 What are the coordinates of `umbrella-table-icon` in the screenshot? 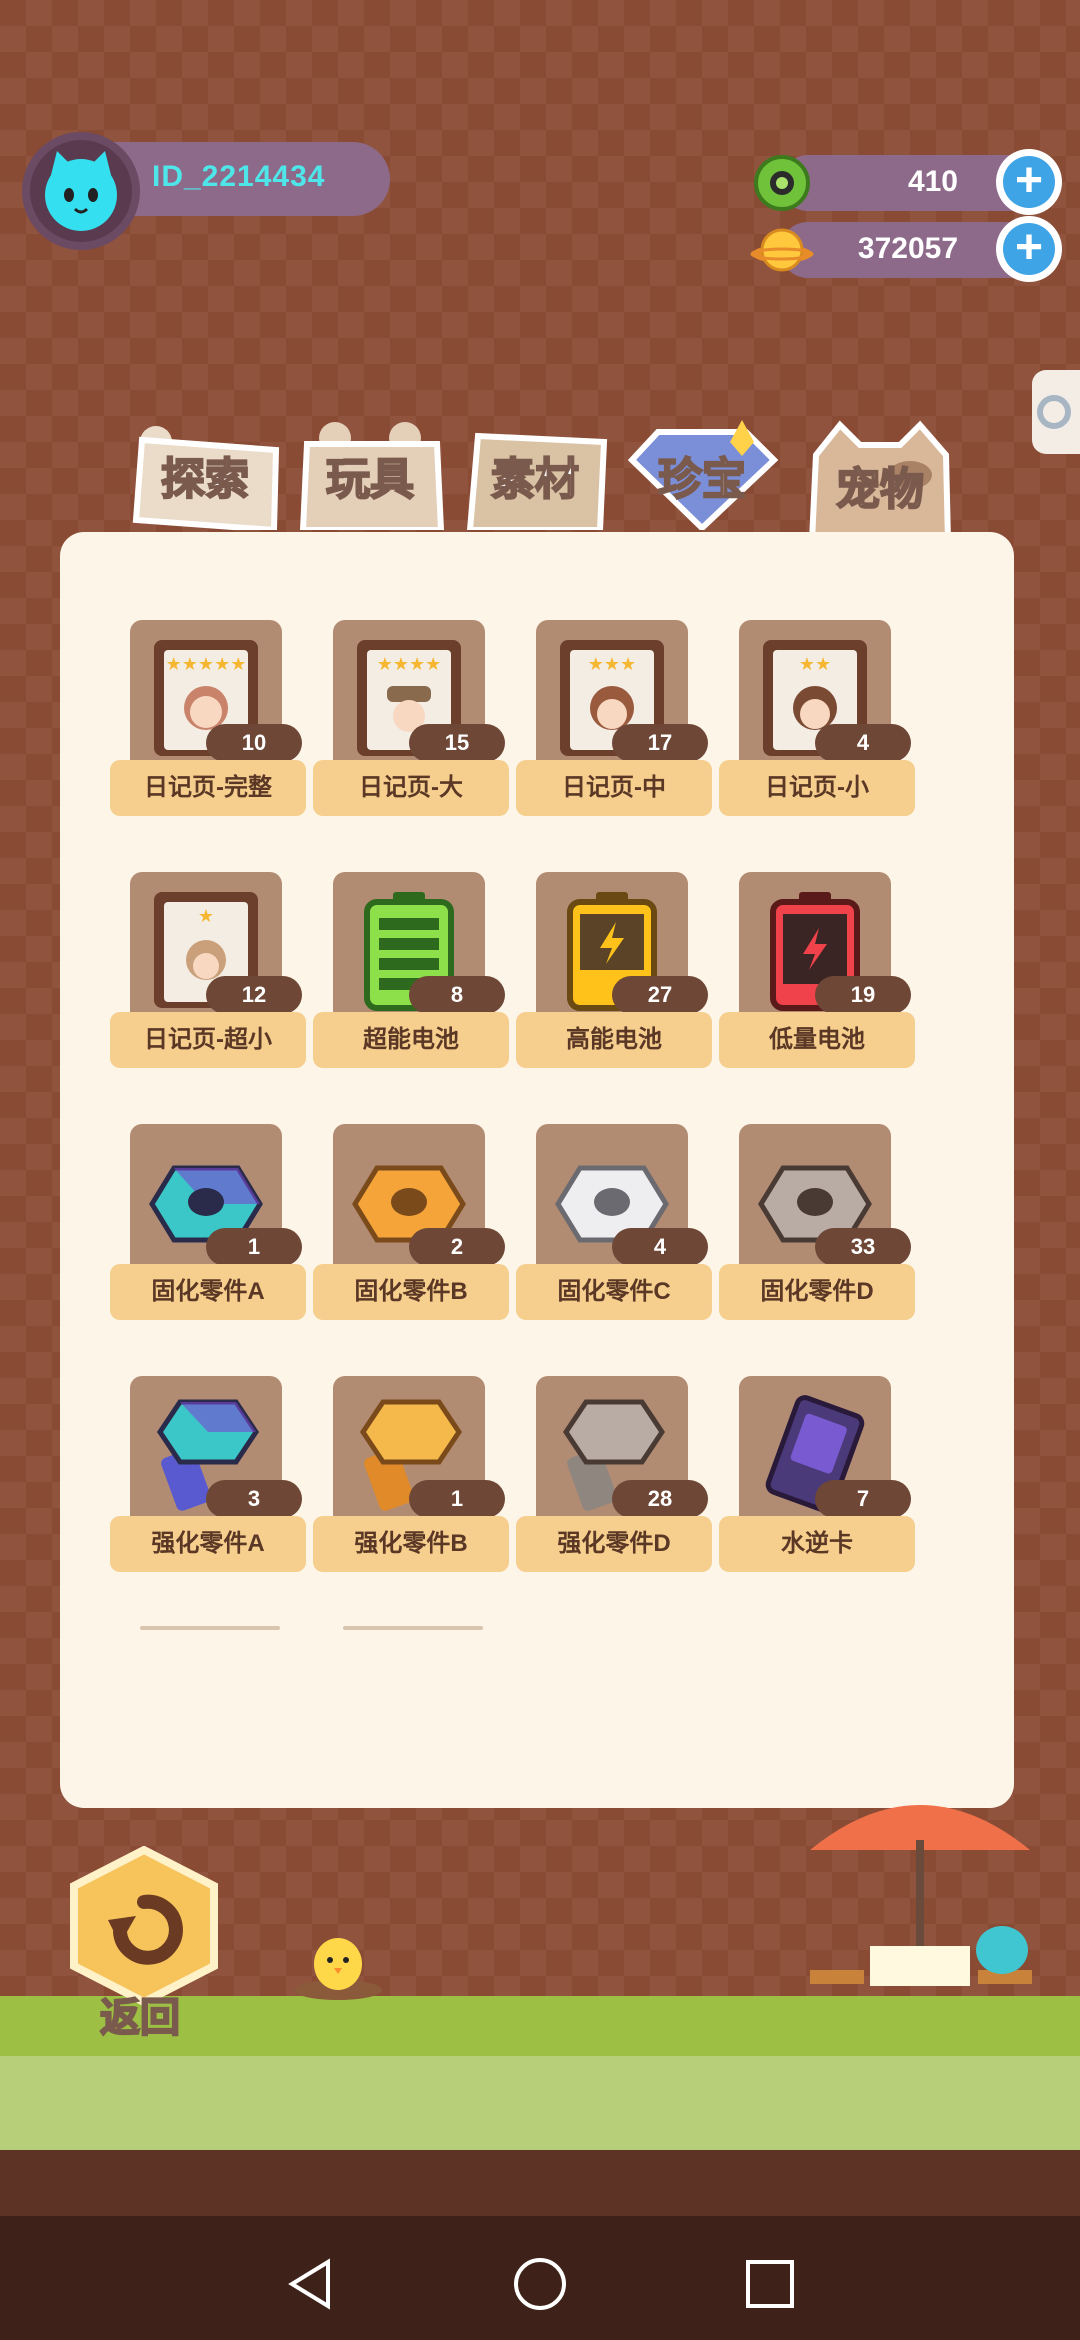 It's located at (921, 1895).